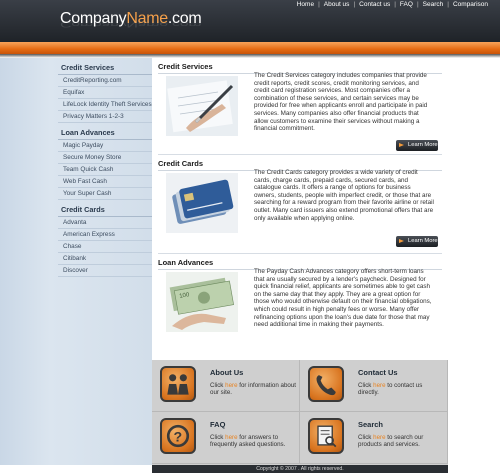 The height and width of the screenshot is (473, 500). Describe the element at coordinates (390, 389) in the screenshot. I see `tile-text: Click here to contact us directly.` at that location.